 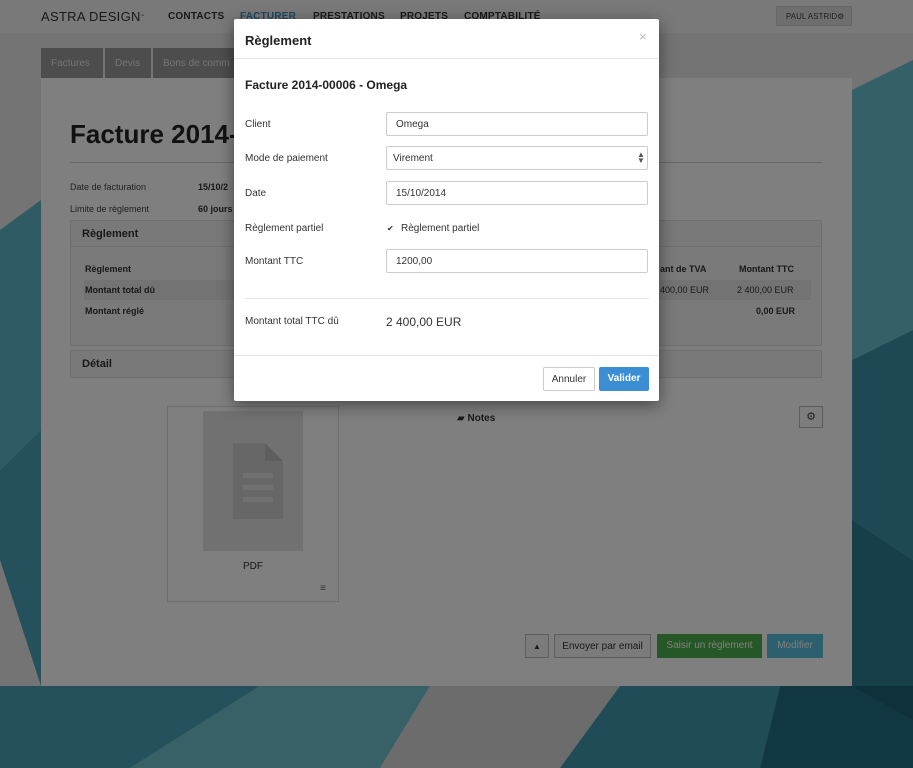 What do you see at coordinates (517, 158) in the screenshot?
I see `payment-mode-select: Virement ▲ ▼` at bounding box center [517, 158].